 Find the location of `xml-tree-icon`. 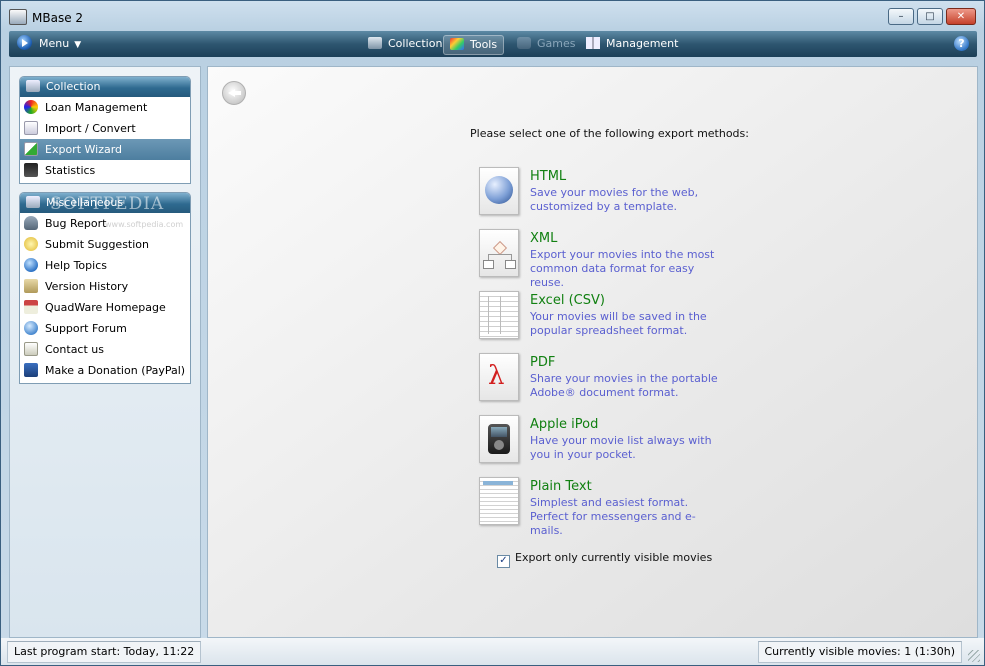

xml-tree-icon is located at coordinates (499, 253).